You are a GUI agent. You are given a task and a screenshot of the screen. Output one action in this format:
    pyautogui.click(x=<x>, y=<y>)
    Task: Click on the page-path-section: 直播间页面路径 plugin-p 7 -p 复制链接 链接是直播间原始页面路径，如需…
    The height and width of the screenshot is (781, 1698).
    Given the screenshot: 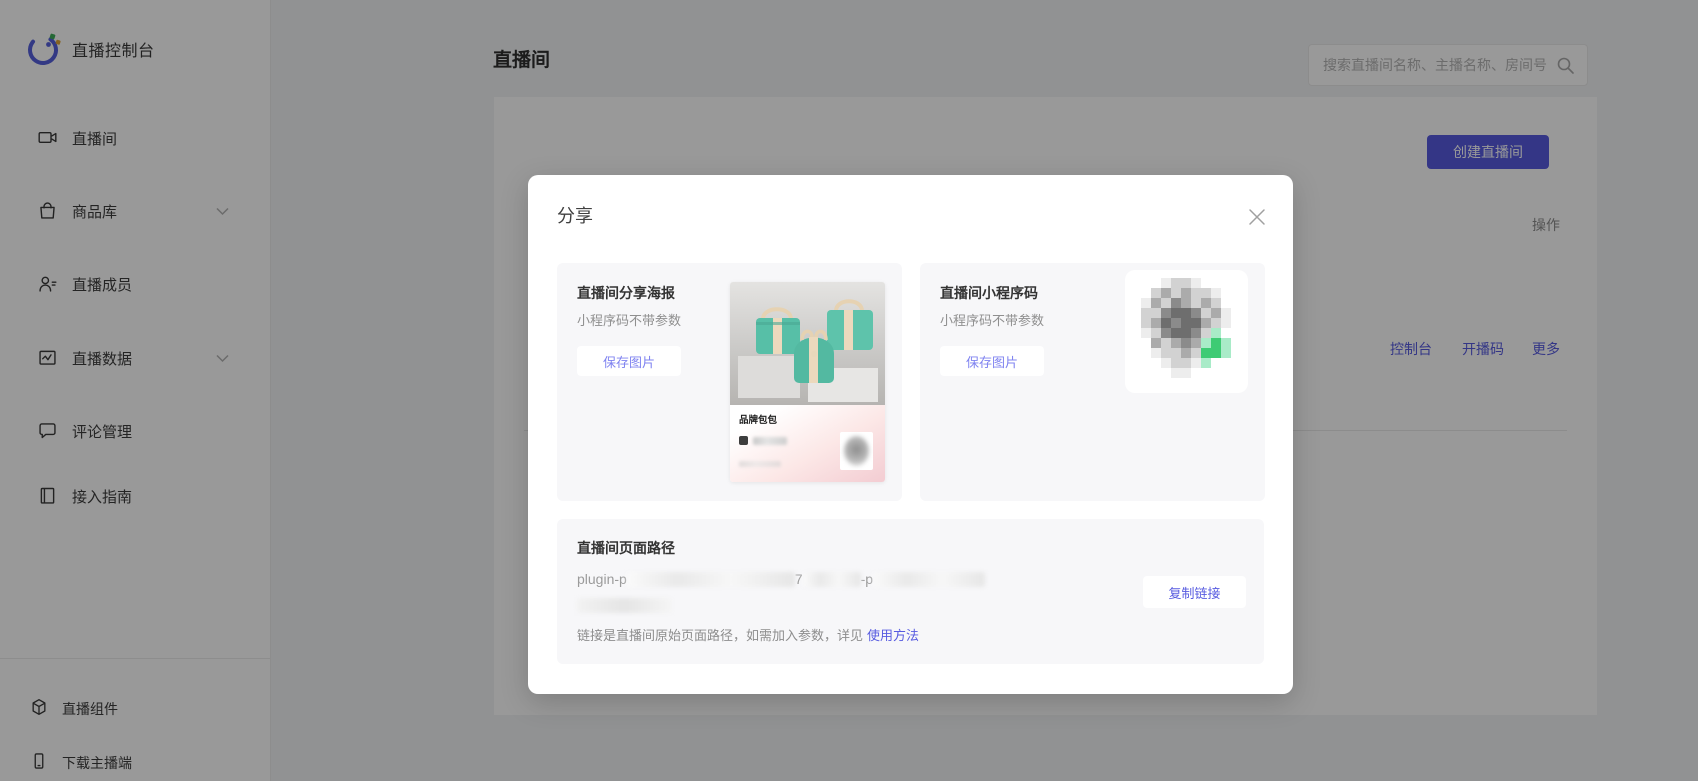 What is the action you would take?
    pyautogui.click(x=910, y=591)
    